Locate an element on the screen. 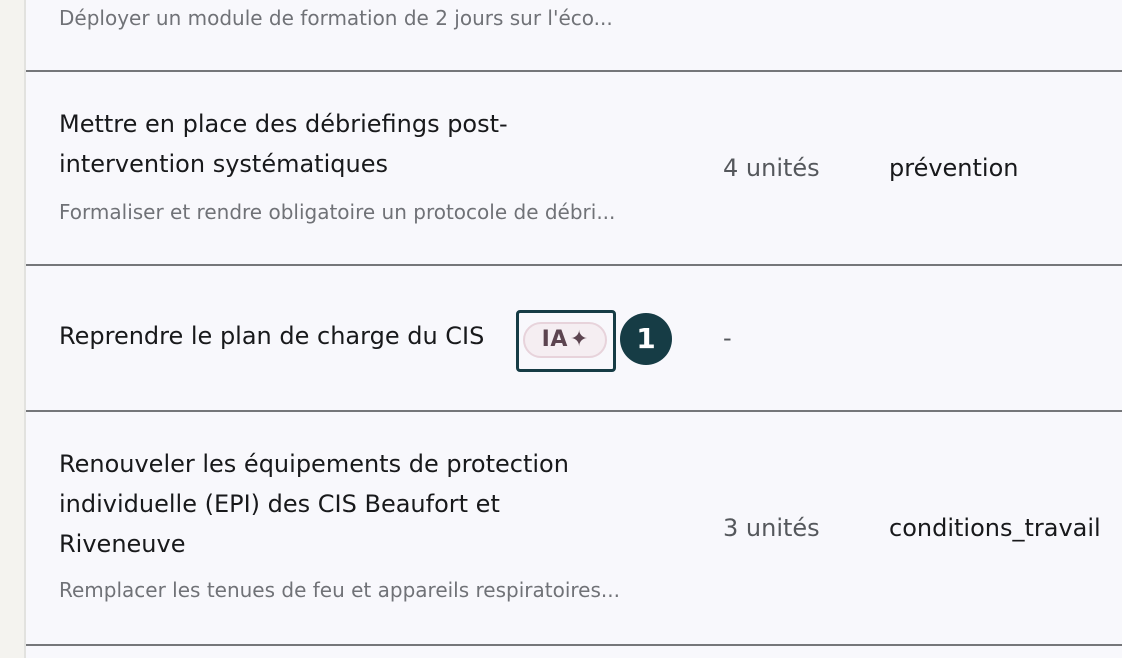  row-title-line: Mettre en place des débriefings post- is located at coordinates (283, 124).